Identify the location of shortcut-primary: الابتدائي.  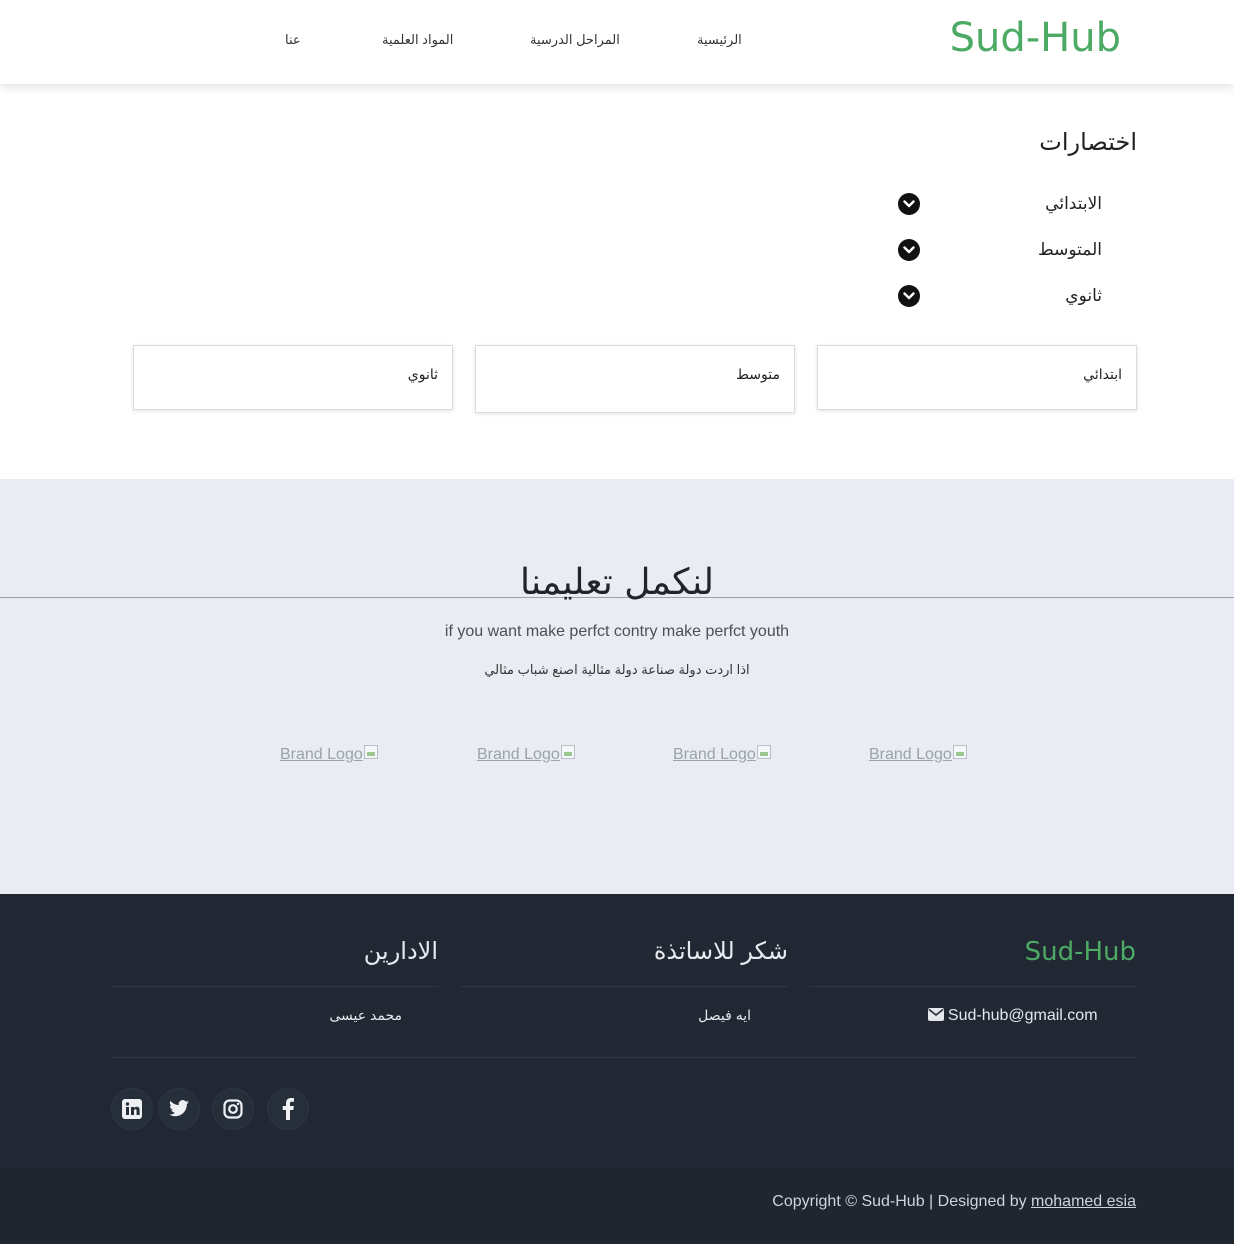
(1000, 204).